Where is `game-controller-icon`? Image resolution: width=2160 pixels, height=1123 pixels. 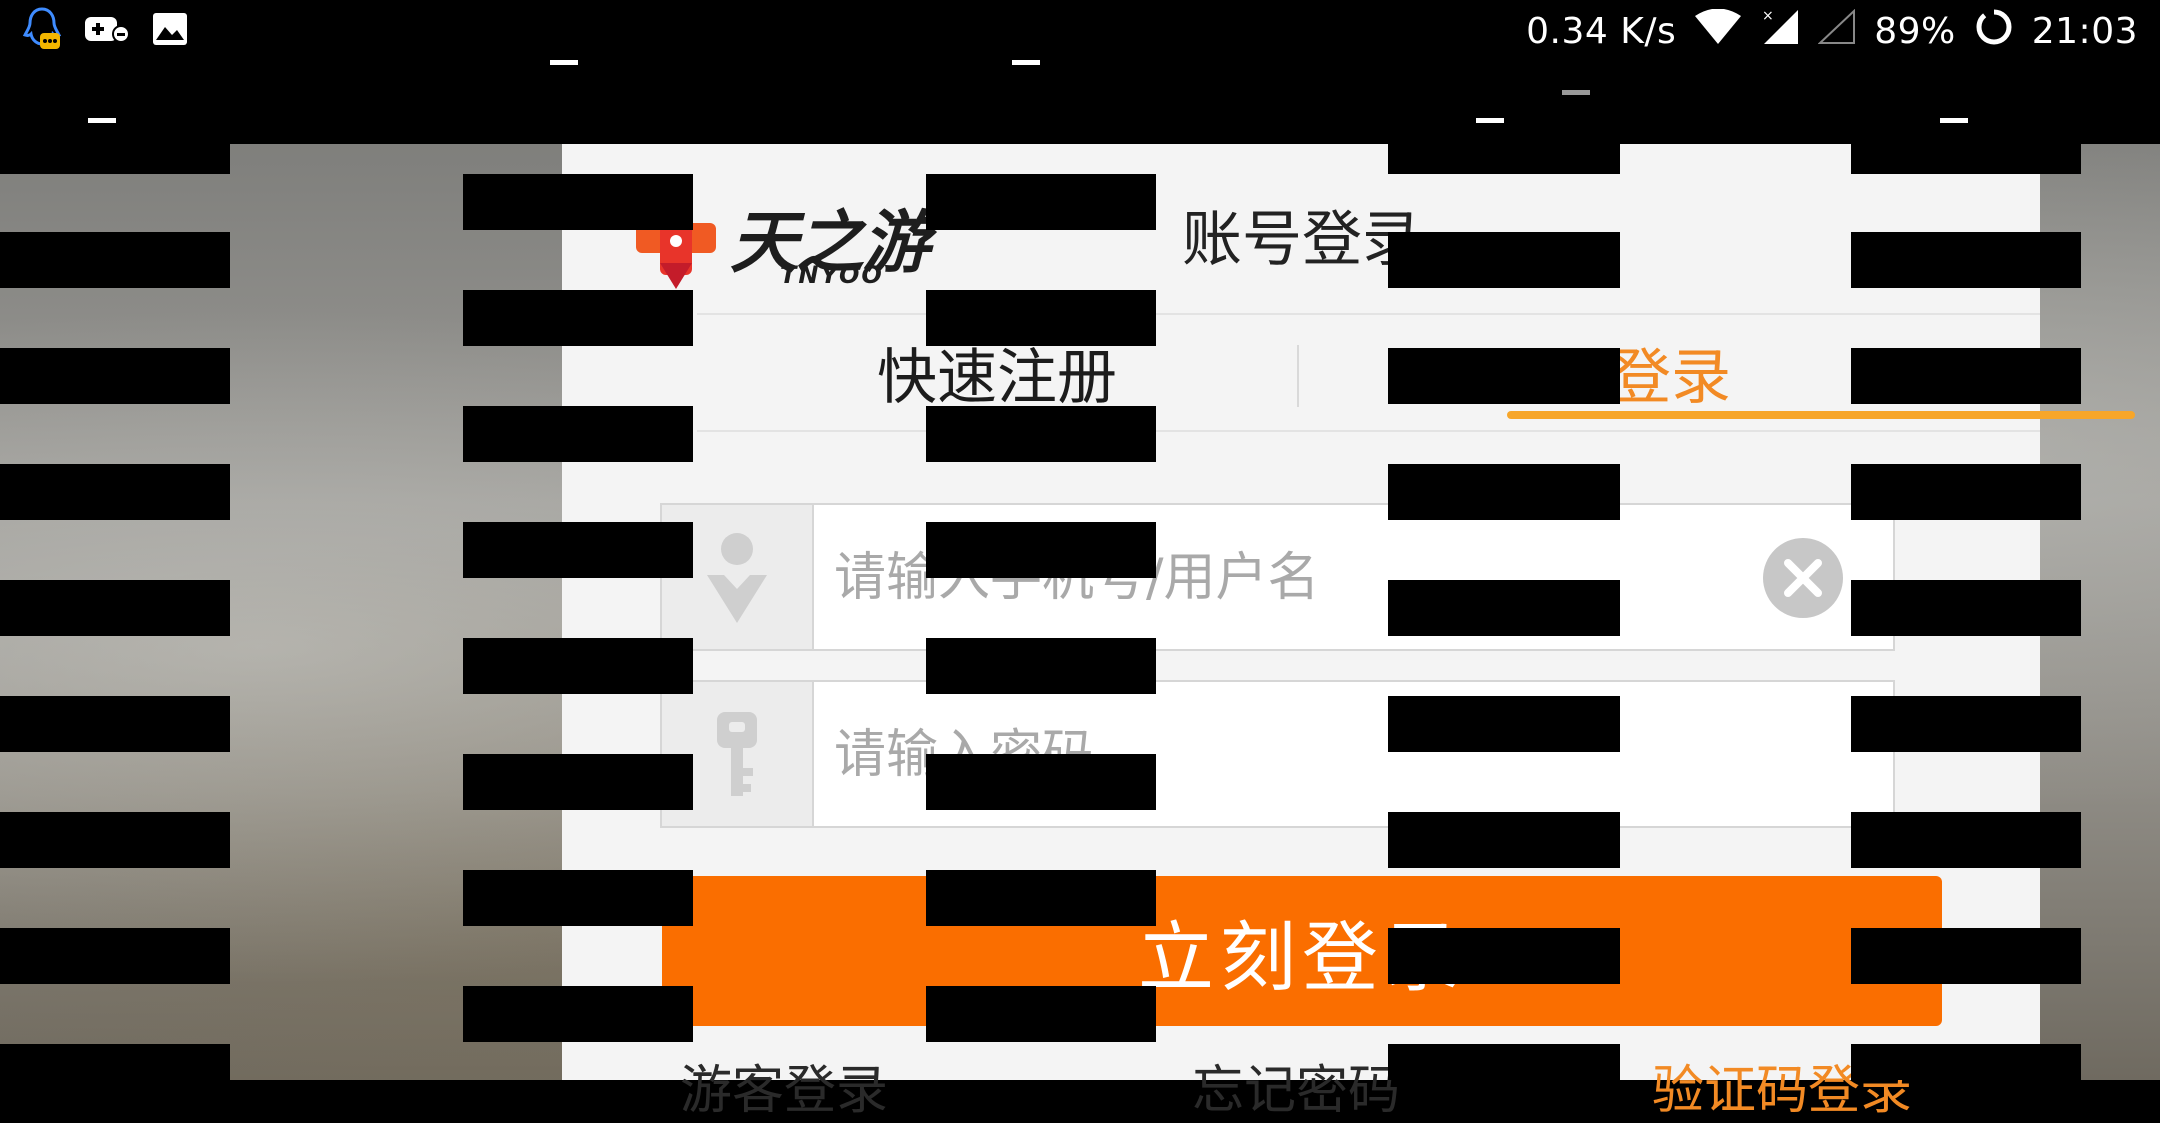
game-controller-icon is located at coordinates (107, 31).